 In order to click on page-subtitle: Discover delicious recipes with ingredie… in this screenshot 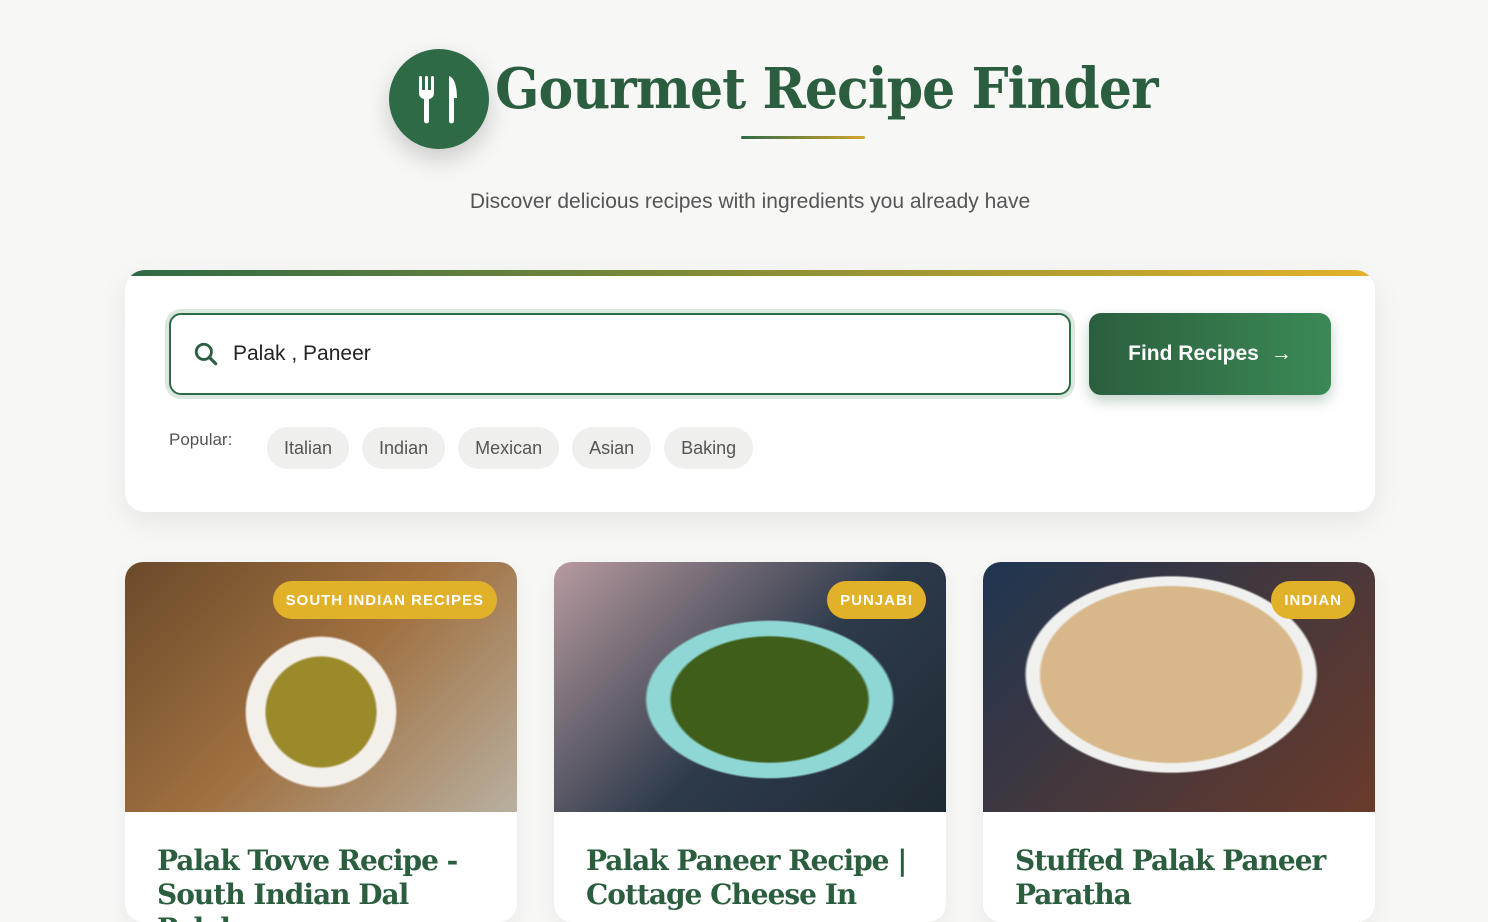, I will do `click(750, 201)`.